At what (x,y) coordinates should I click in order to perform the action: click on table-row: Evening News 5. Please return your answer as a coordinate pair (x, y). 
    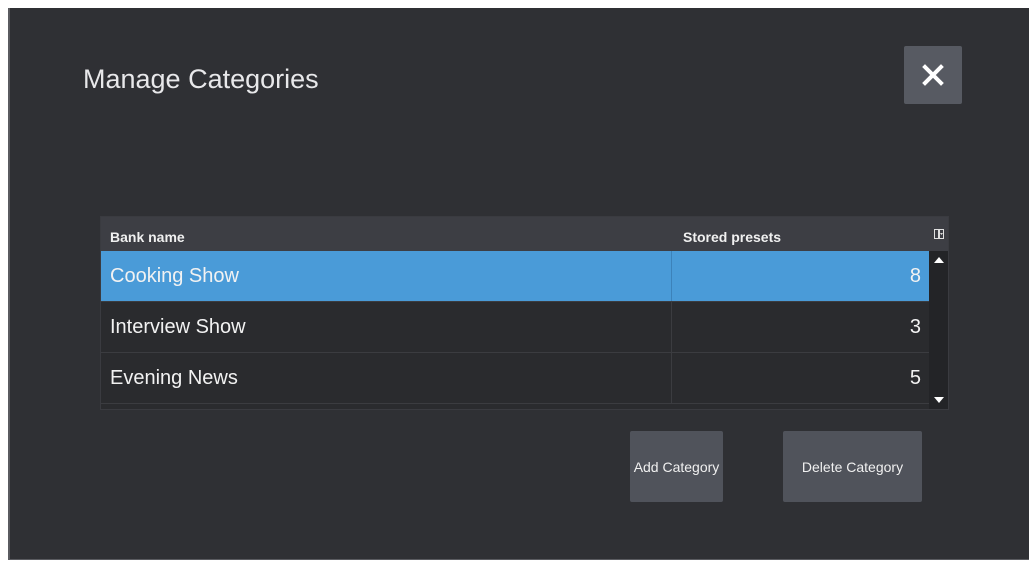
    Looking at the image, I should click on (515, 378).